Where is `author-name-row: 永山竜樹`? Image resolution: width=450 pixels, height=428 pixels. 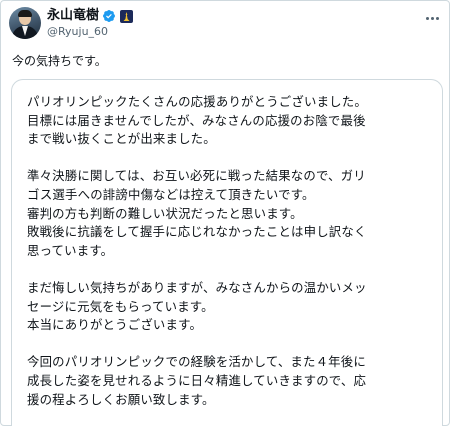
author-name-row: 永山竜樹 is located at coordinates (90, 16).